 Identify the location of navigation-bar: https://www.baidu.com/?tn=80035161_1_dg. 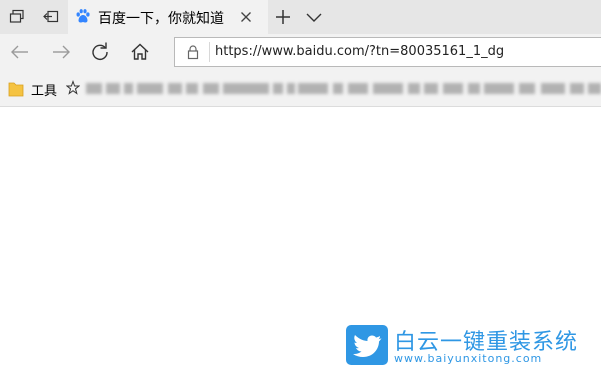
(300, 52).